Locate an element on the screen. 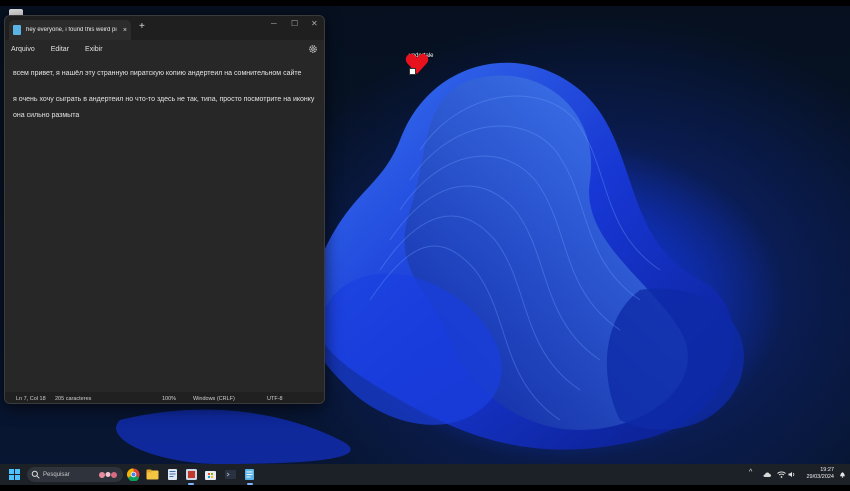  file-explorer-icon is located at coordinates (152, 474).